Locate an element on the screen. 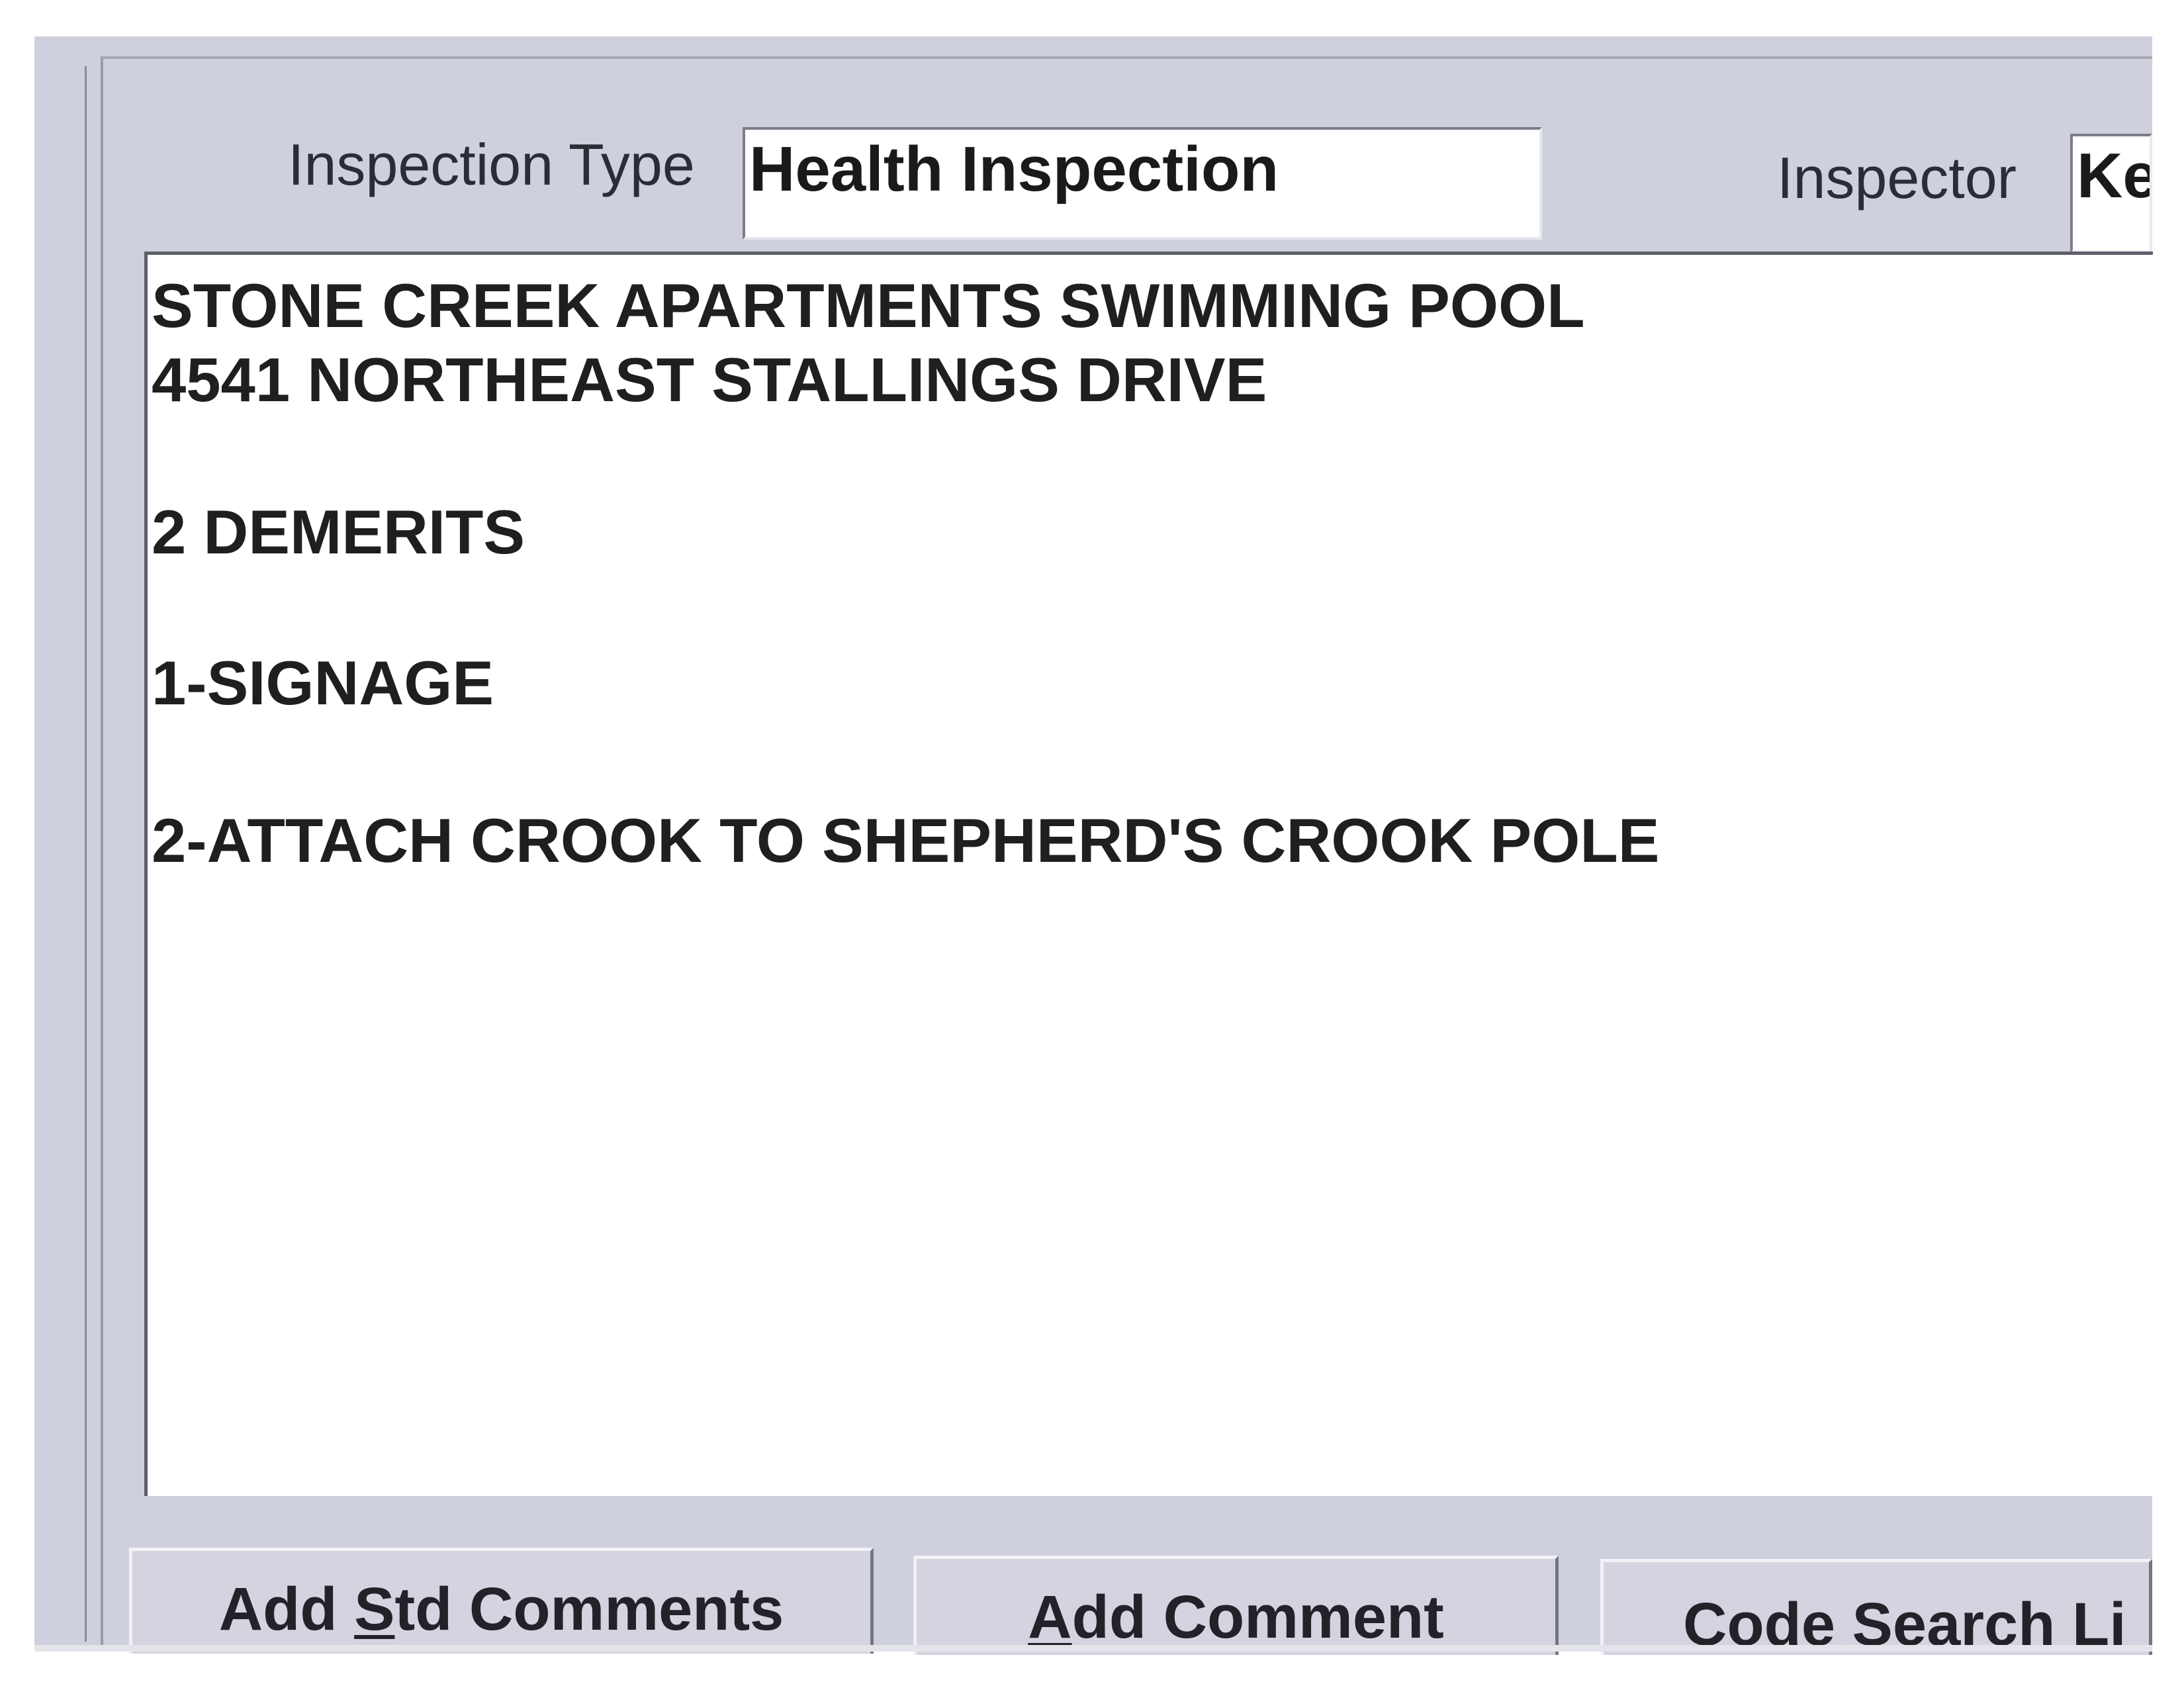 The image size is (2184, 1688). window-bottom-edge is located at coordinates (1093, 1648).